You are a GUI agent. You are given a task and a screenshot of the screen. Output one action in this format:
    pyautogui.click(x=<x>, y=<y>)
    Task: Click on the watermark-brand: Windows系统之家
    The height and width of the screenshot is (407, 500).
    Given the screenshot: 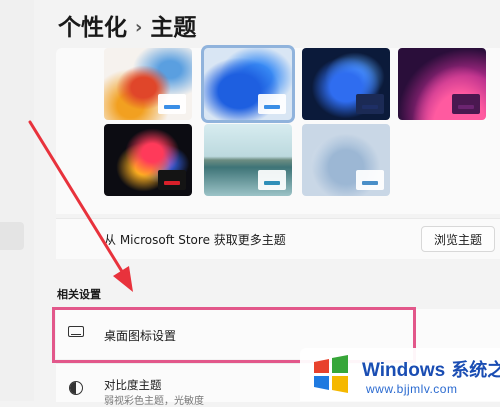 What is the action you would take?
    pyautogui.click(x=431, y=369)
    